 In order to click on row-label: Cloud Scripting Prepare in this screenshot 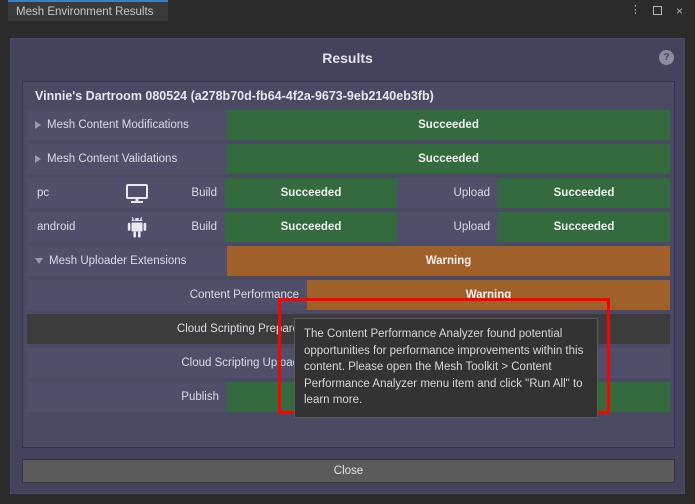, I will do `click(237, 329)`.